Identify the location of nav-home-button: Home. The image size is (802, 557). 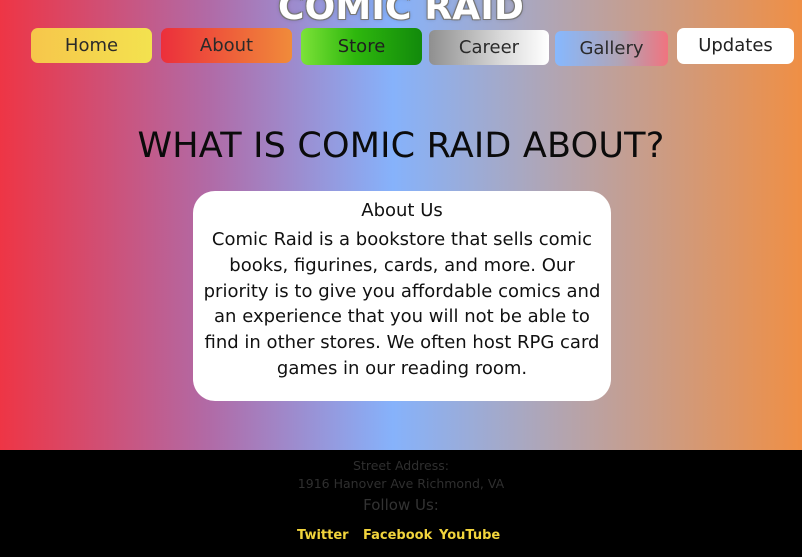
(91, 45).